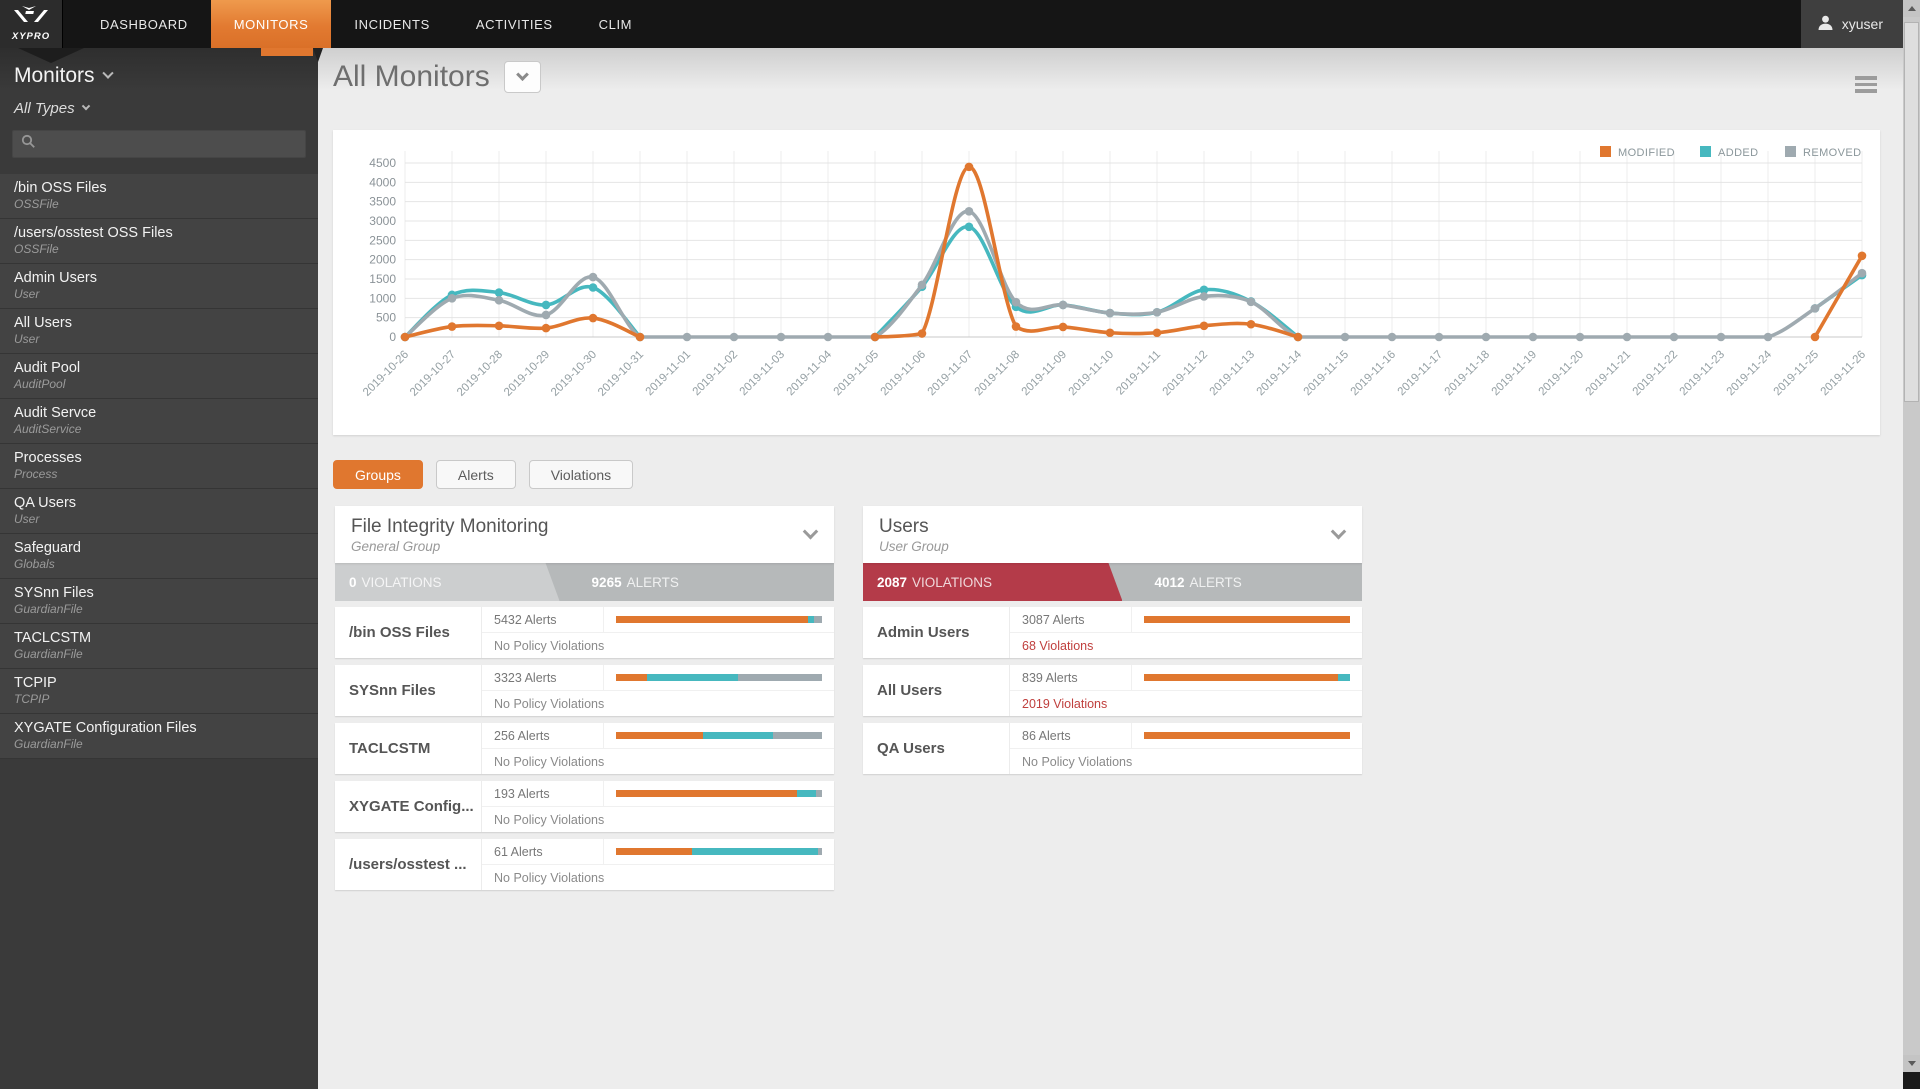 The image size is (1920, 1089). Describe the element at coordinates (159, 286) in the screenshot. I see `monitor-list-item: Admin Users User` at that location.